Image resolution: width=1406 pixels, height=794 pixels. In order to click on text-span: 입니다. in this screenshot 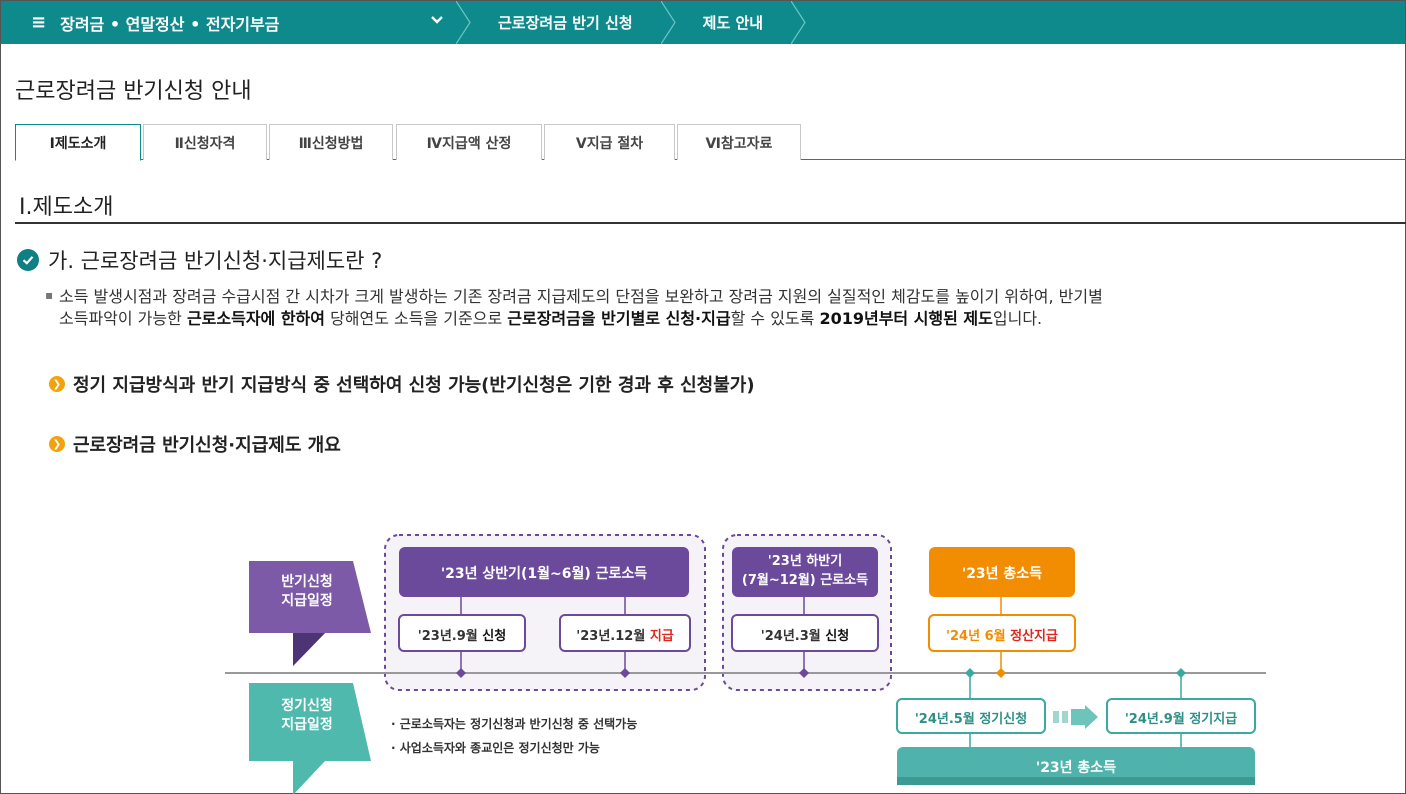, I will do `click(1017, 318)`.